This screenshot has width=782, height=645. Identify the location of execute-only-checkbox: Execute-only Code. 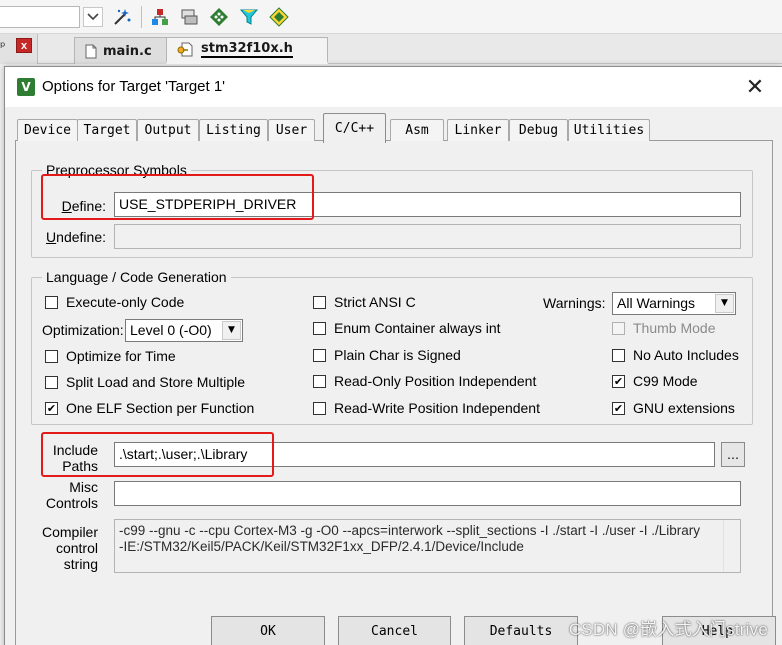
(114, 302).